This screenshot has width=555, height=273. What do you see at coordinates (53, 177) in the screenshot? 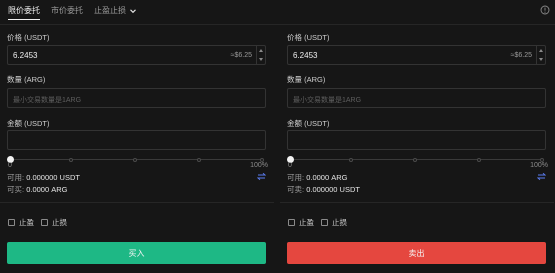
I see `available-value: 0.000000 USDT` at bounding box center [53, 177].